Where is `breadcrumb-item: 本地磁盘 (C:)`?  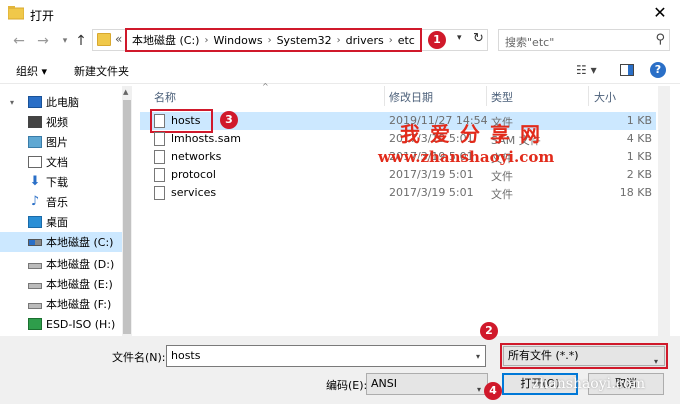
breadcrumb-item: 本地磁盘 (C:) is located at coordinates (165, 40).